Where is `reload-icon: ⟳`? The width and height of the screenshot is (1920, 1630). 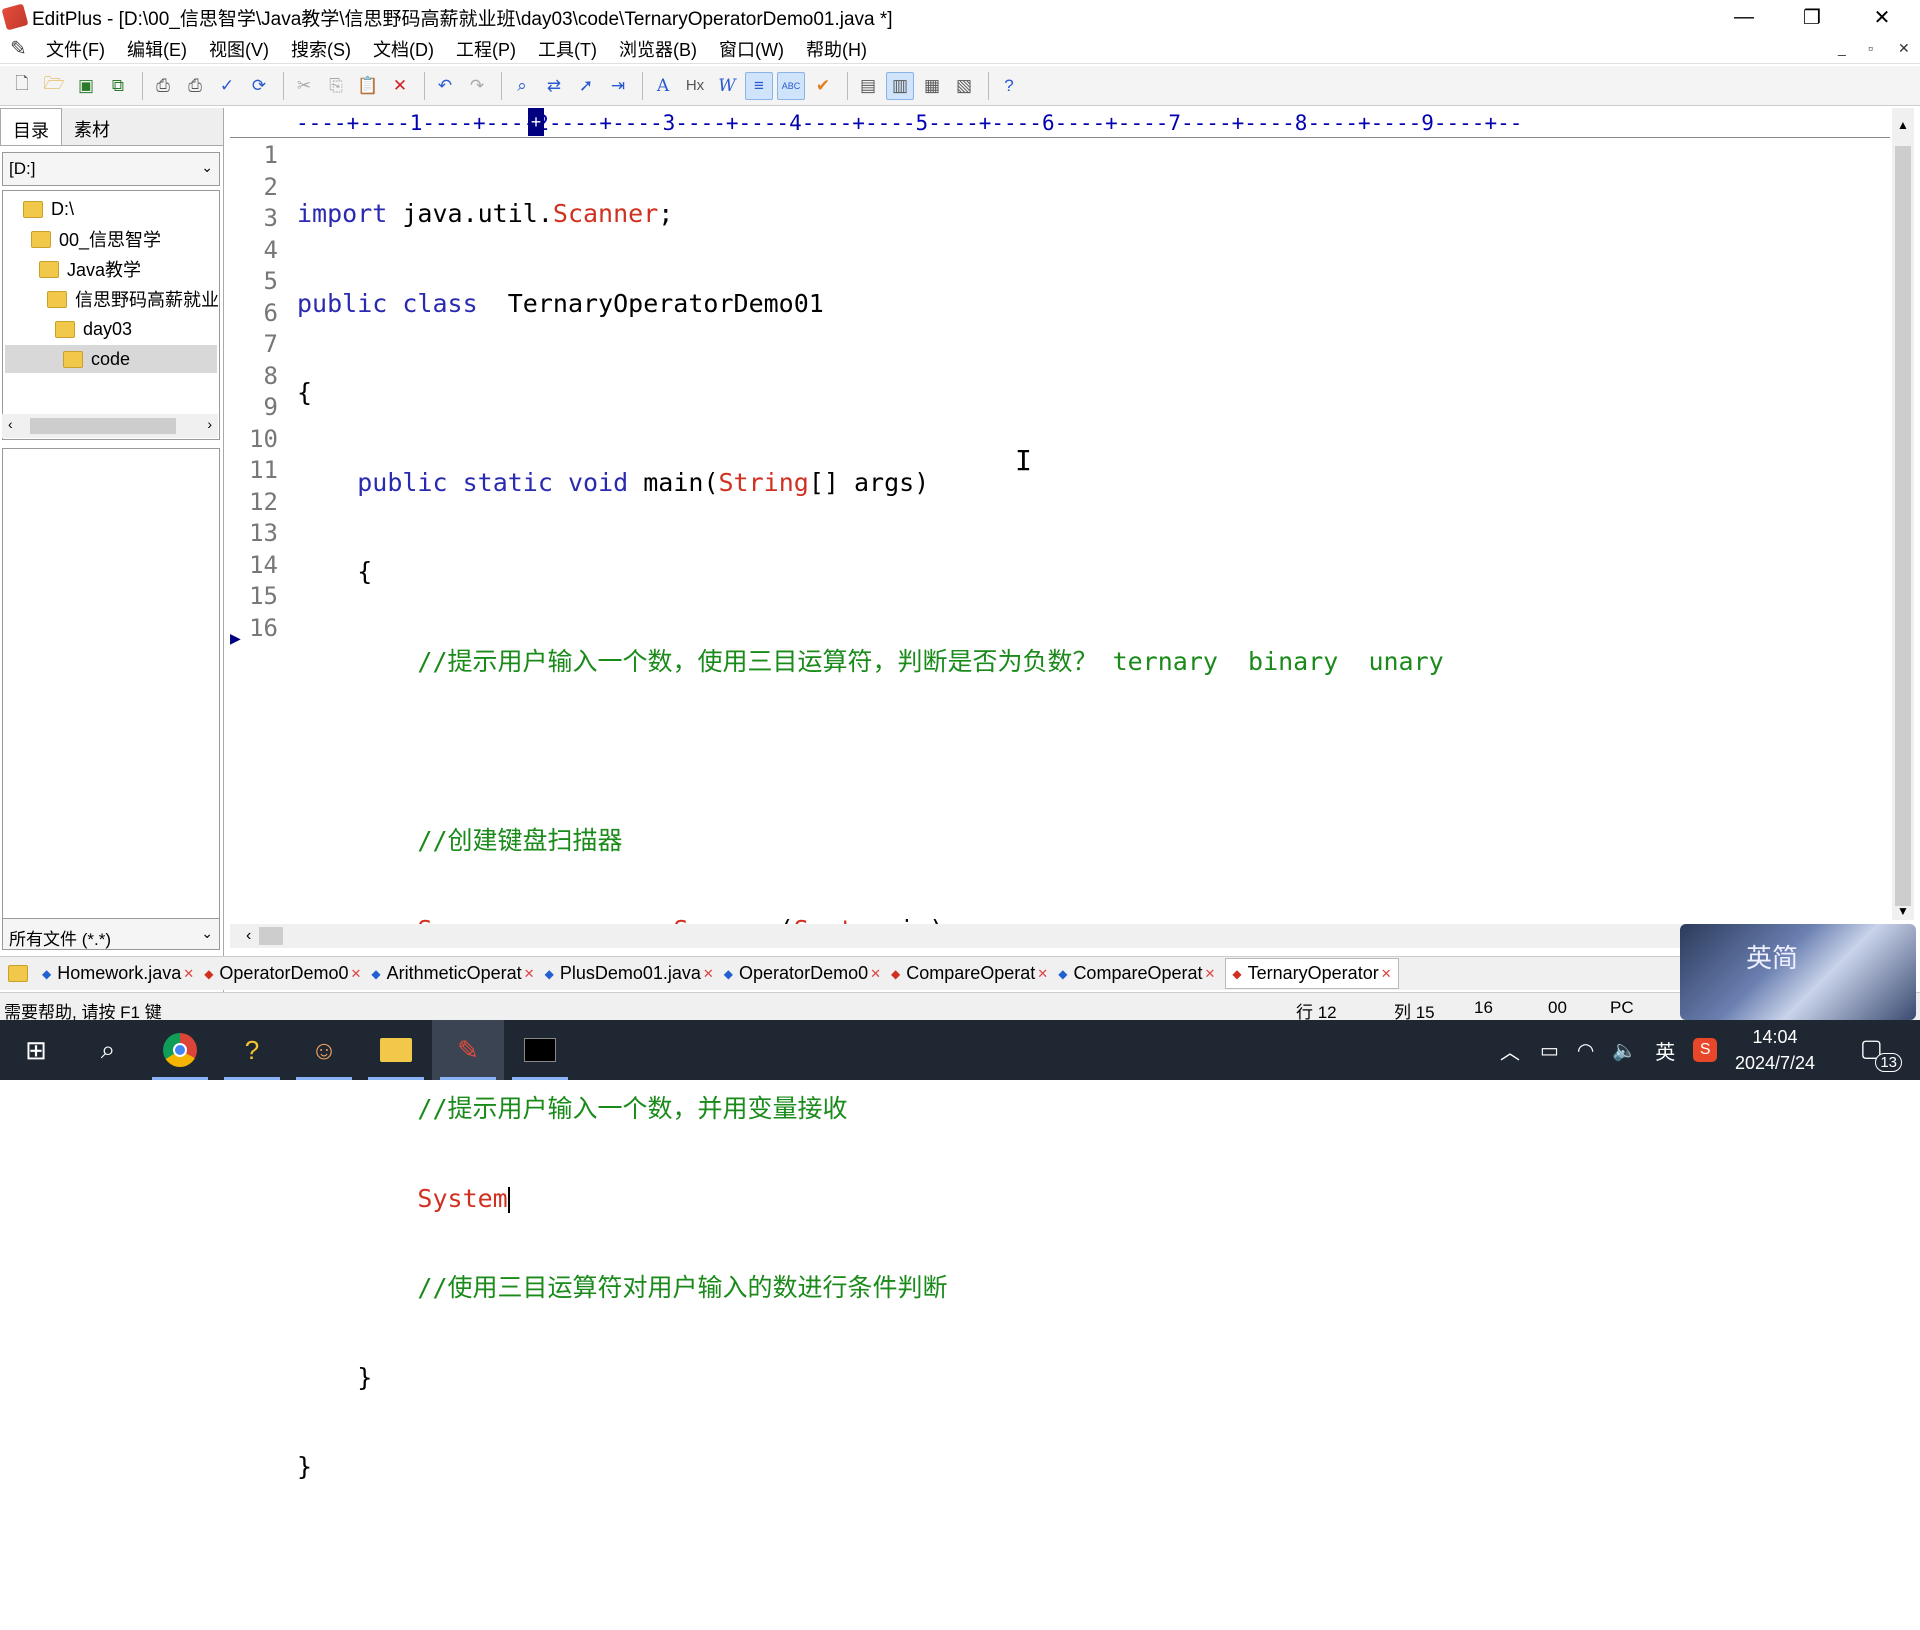 reload-icon: ⟳ is located at coordinates (259, 86).